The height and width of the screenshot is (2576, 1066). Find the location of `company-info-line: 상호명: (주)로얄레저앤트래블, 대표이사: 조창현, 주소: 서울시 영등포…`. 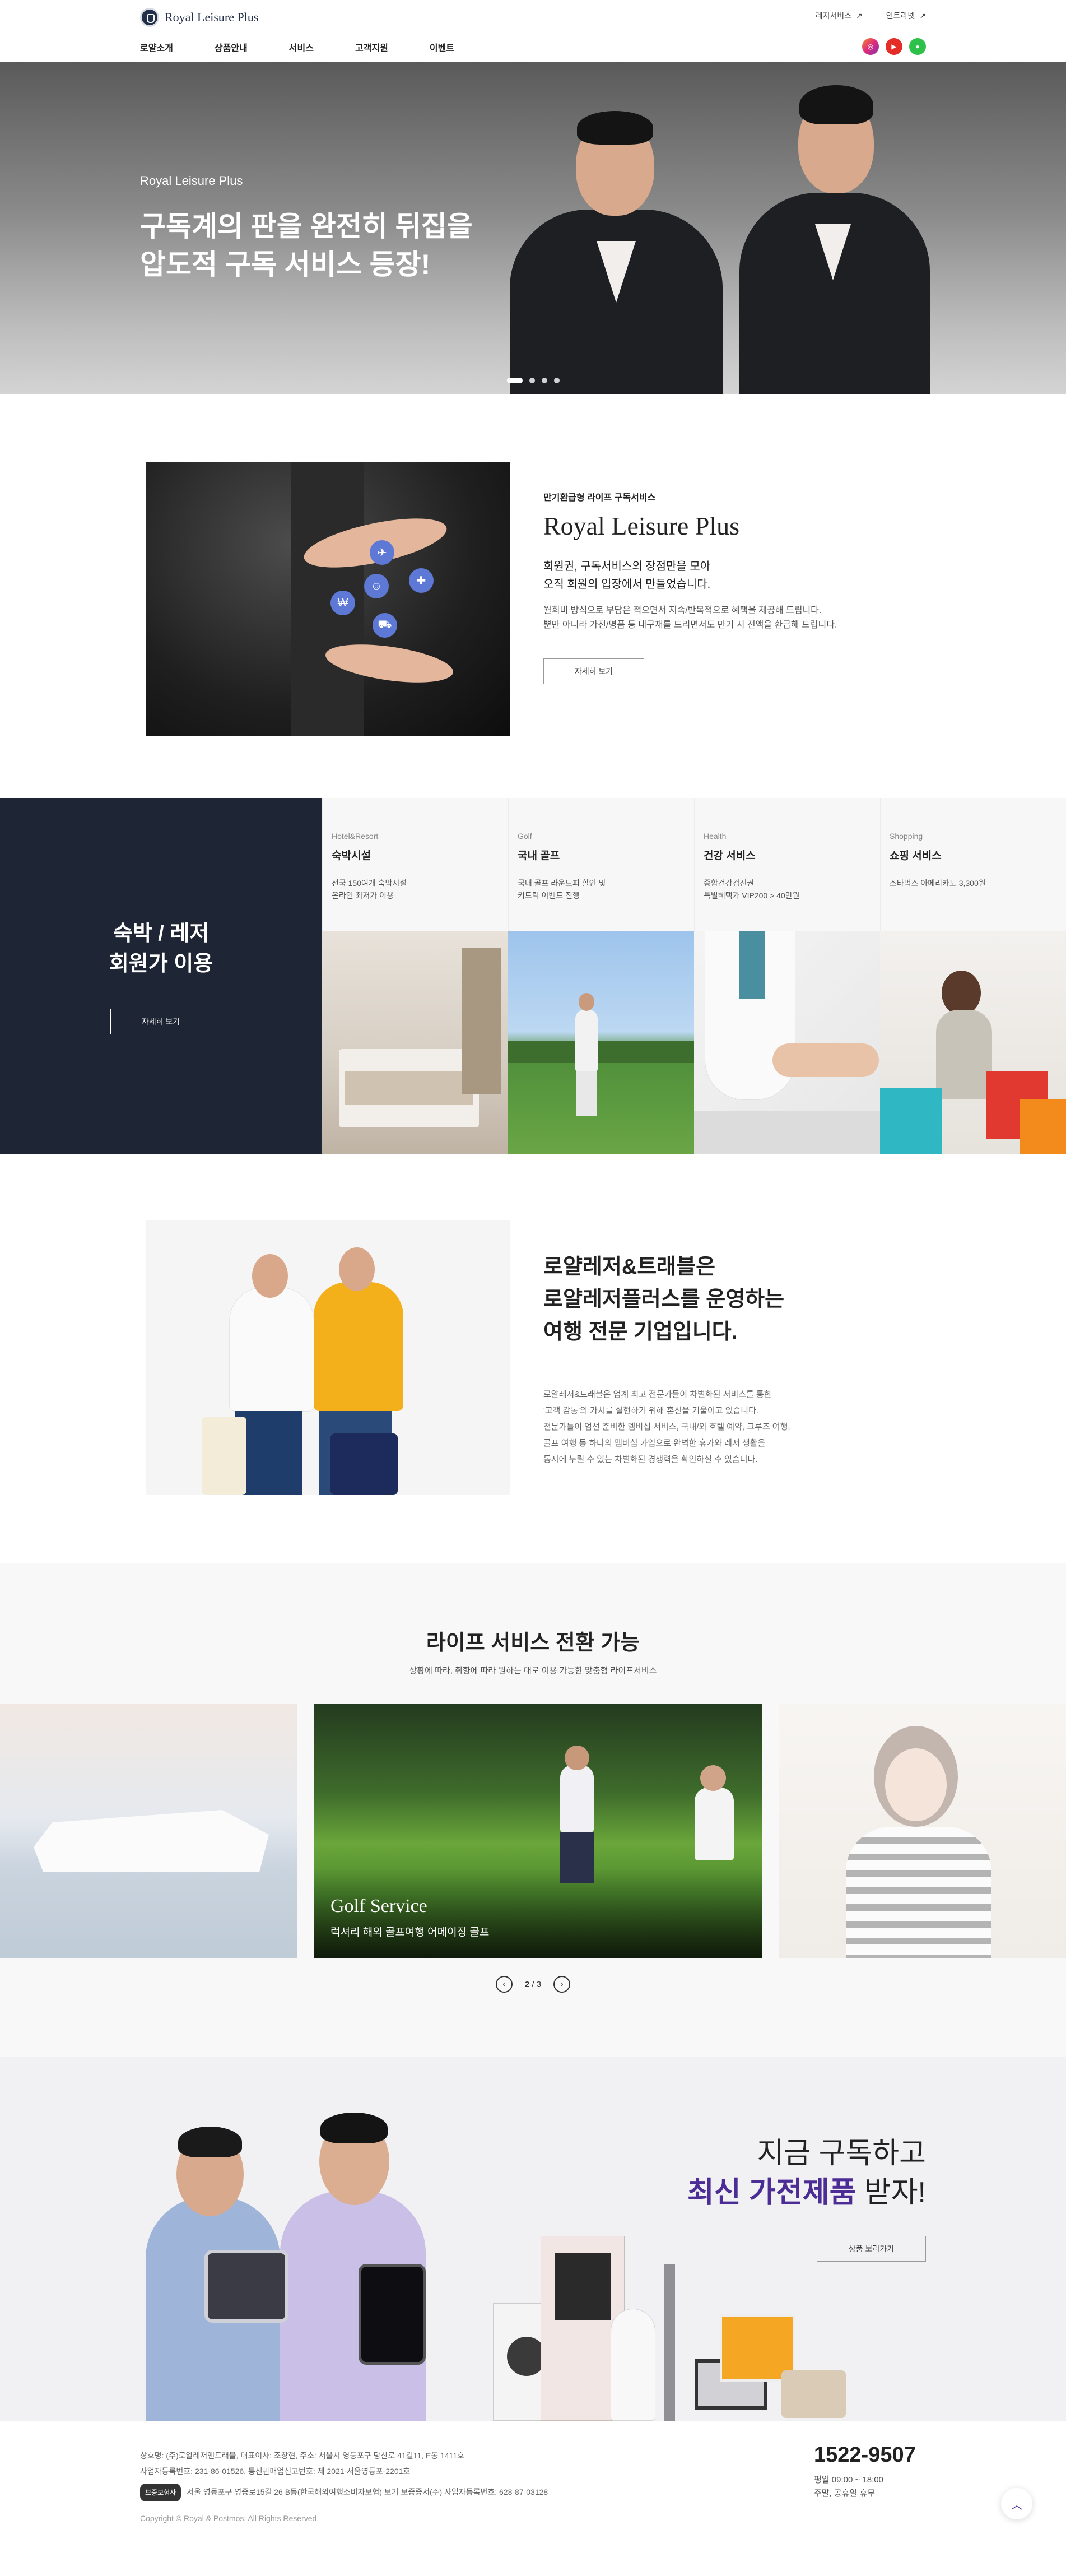

company-info-line: 상호명: (주)로얄레저앤트래블, 대표이사: 조창현, 주소: 서울시 영등포… is located at coordinates (303, 2455).